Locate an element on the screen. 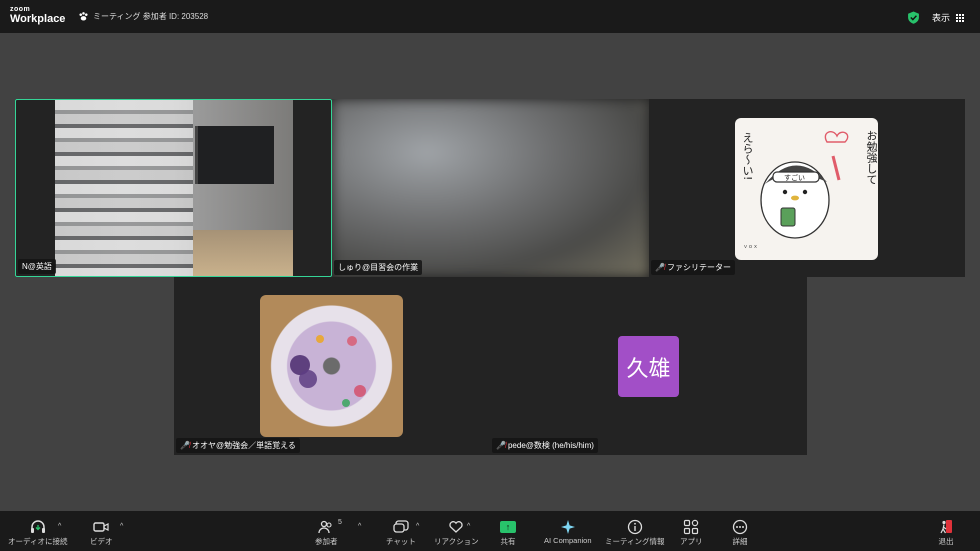 The height and width of the screenshot is (551, 980). meeting-info-label: ミーティング情報 is located at coordinates (635, 541).